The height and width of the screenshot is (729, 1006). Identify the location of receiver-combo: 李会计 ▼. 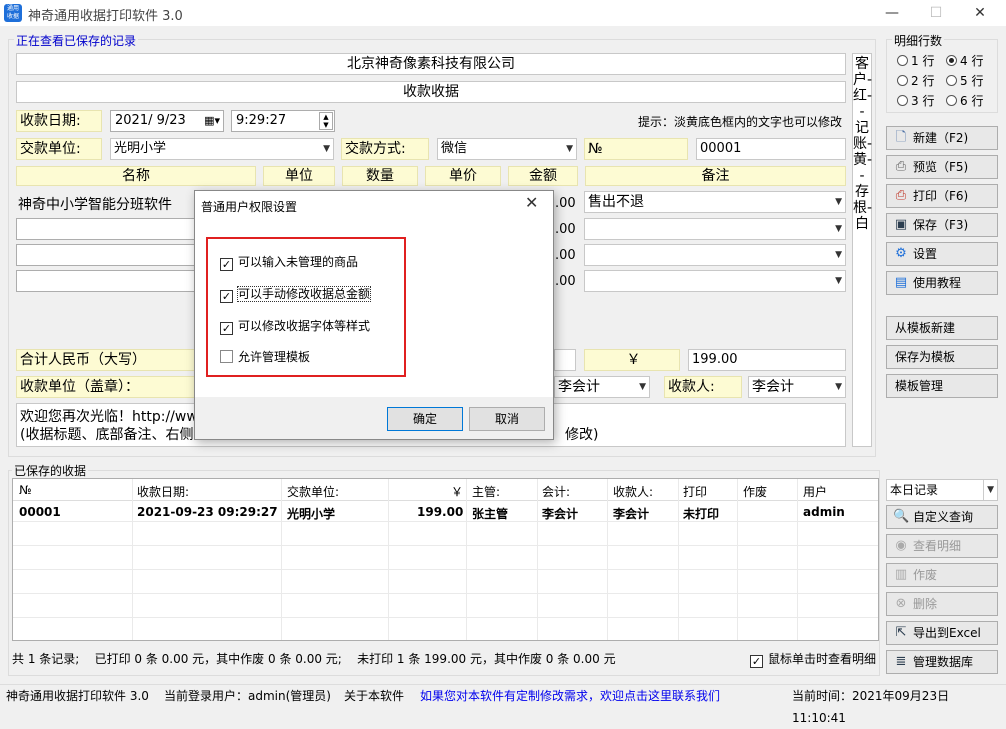
(797, 387).